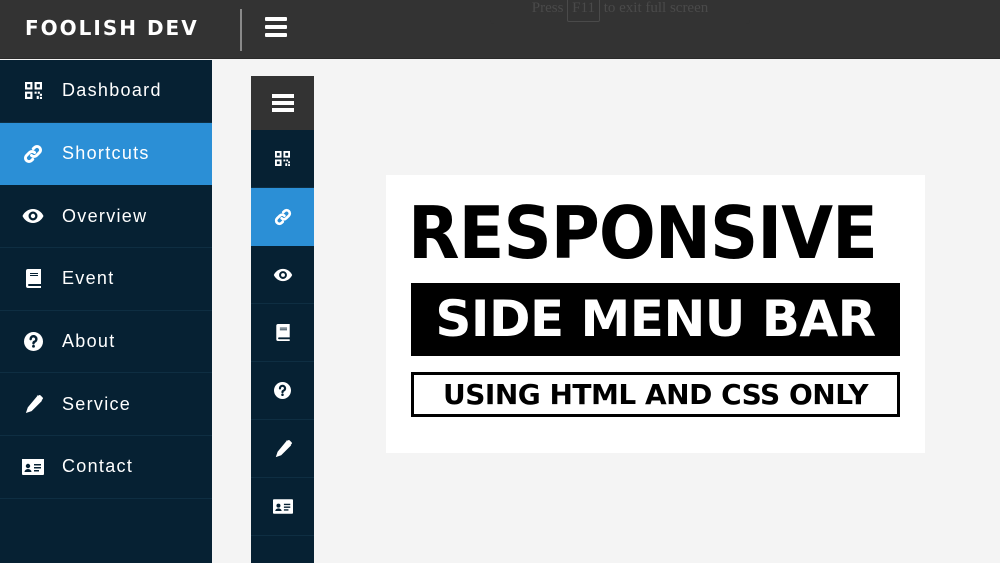  I want to click on sidebar-item-overview: Overview, so click(106, 217).